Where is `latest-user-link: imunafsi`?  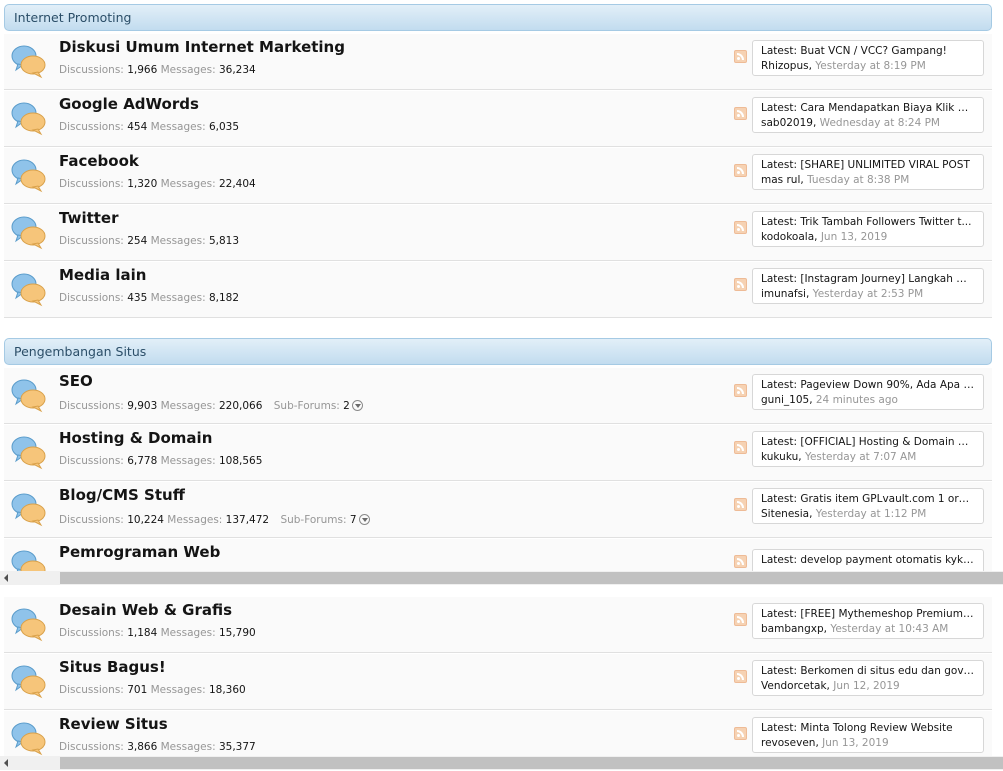
latest-user-link: imunafsi is located at coordinates (783, 294).